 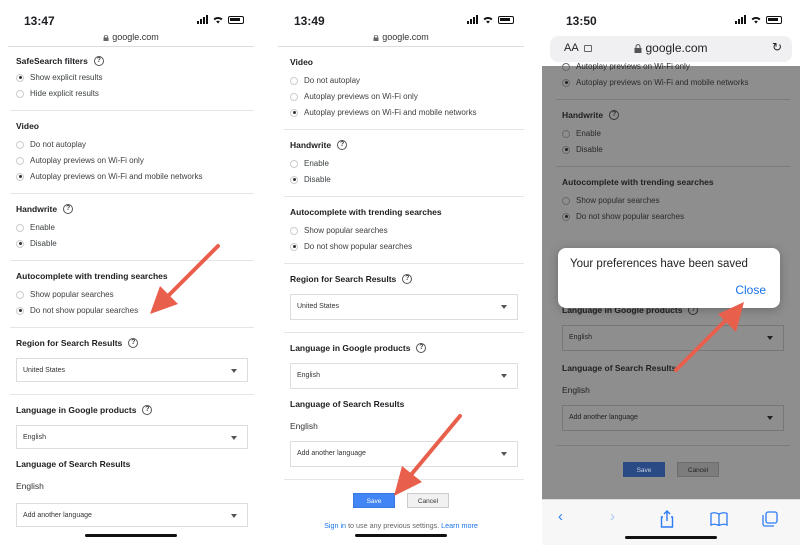 I want to click on back-icon: ‹, so click(x=560, y=516).